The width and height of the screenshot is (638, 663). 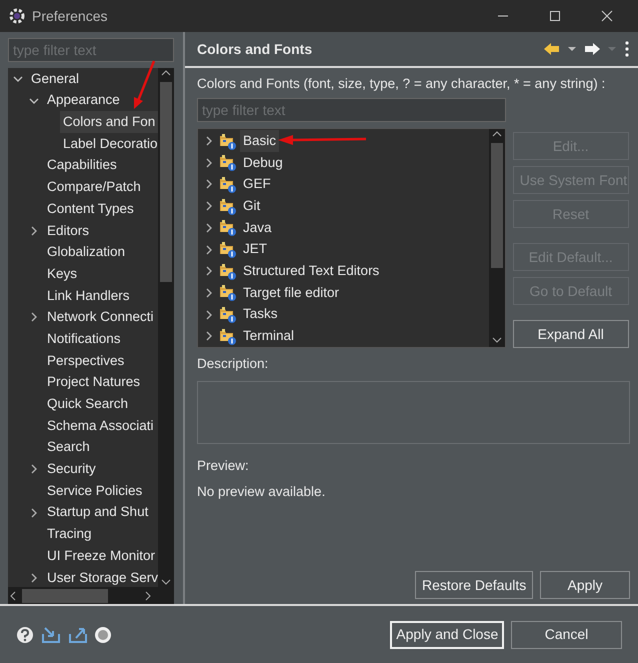 I want to click on maximize-icon, so click(x=555, y=16).